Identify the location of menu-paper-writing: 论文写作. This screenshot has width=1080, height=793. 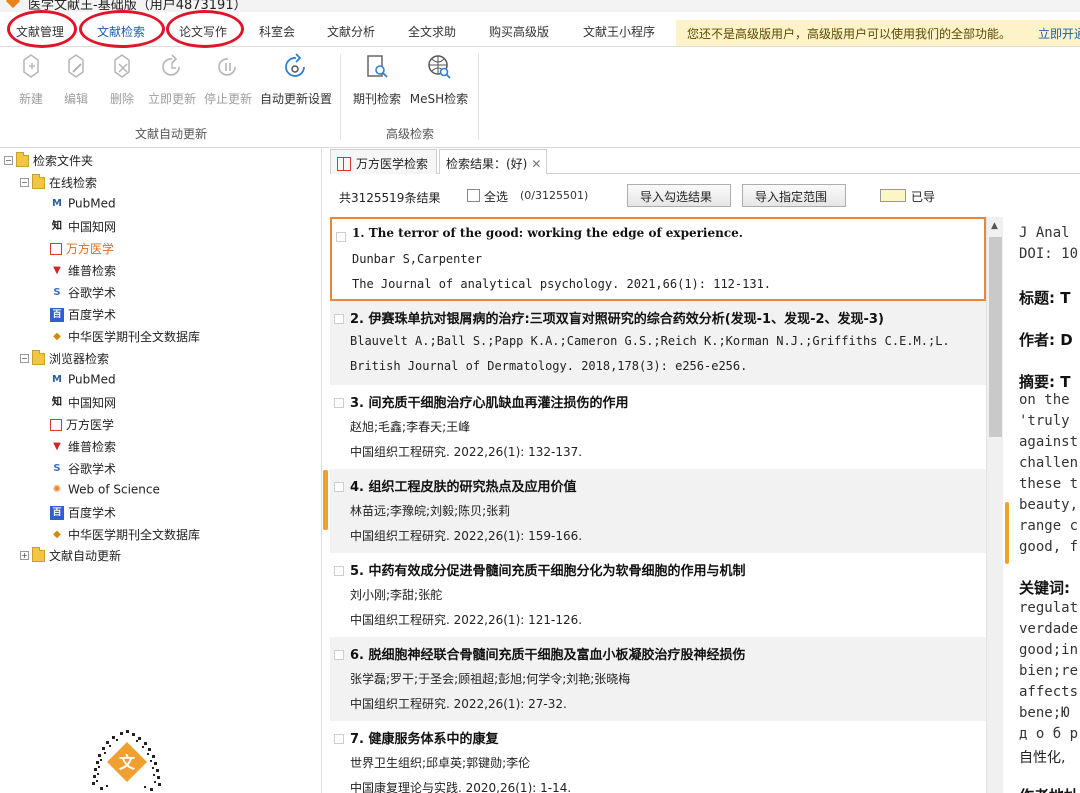
(203, 31).